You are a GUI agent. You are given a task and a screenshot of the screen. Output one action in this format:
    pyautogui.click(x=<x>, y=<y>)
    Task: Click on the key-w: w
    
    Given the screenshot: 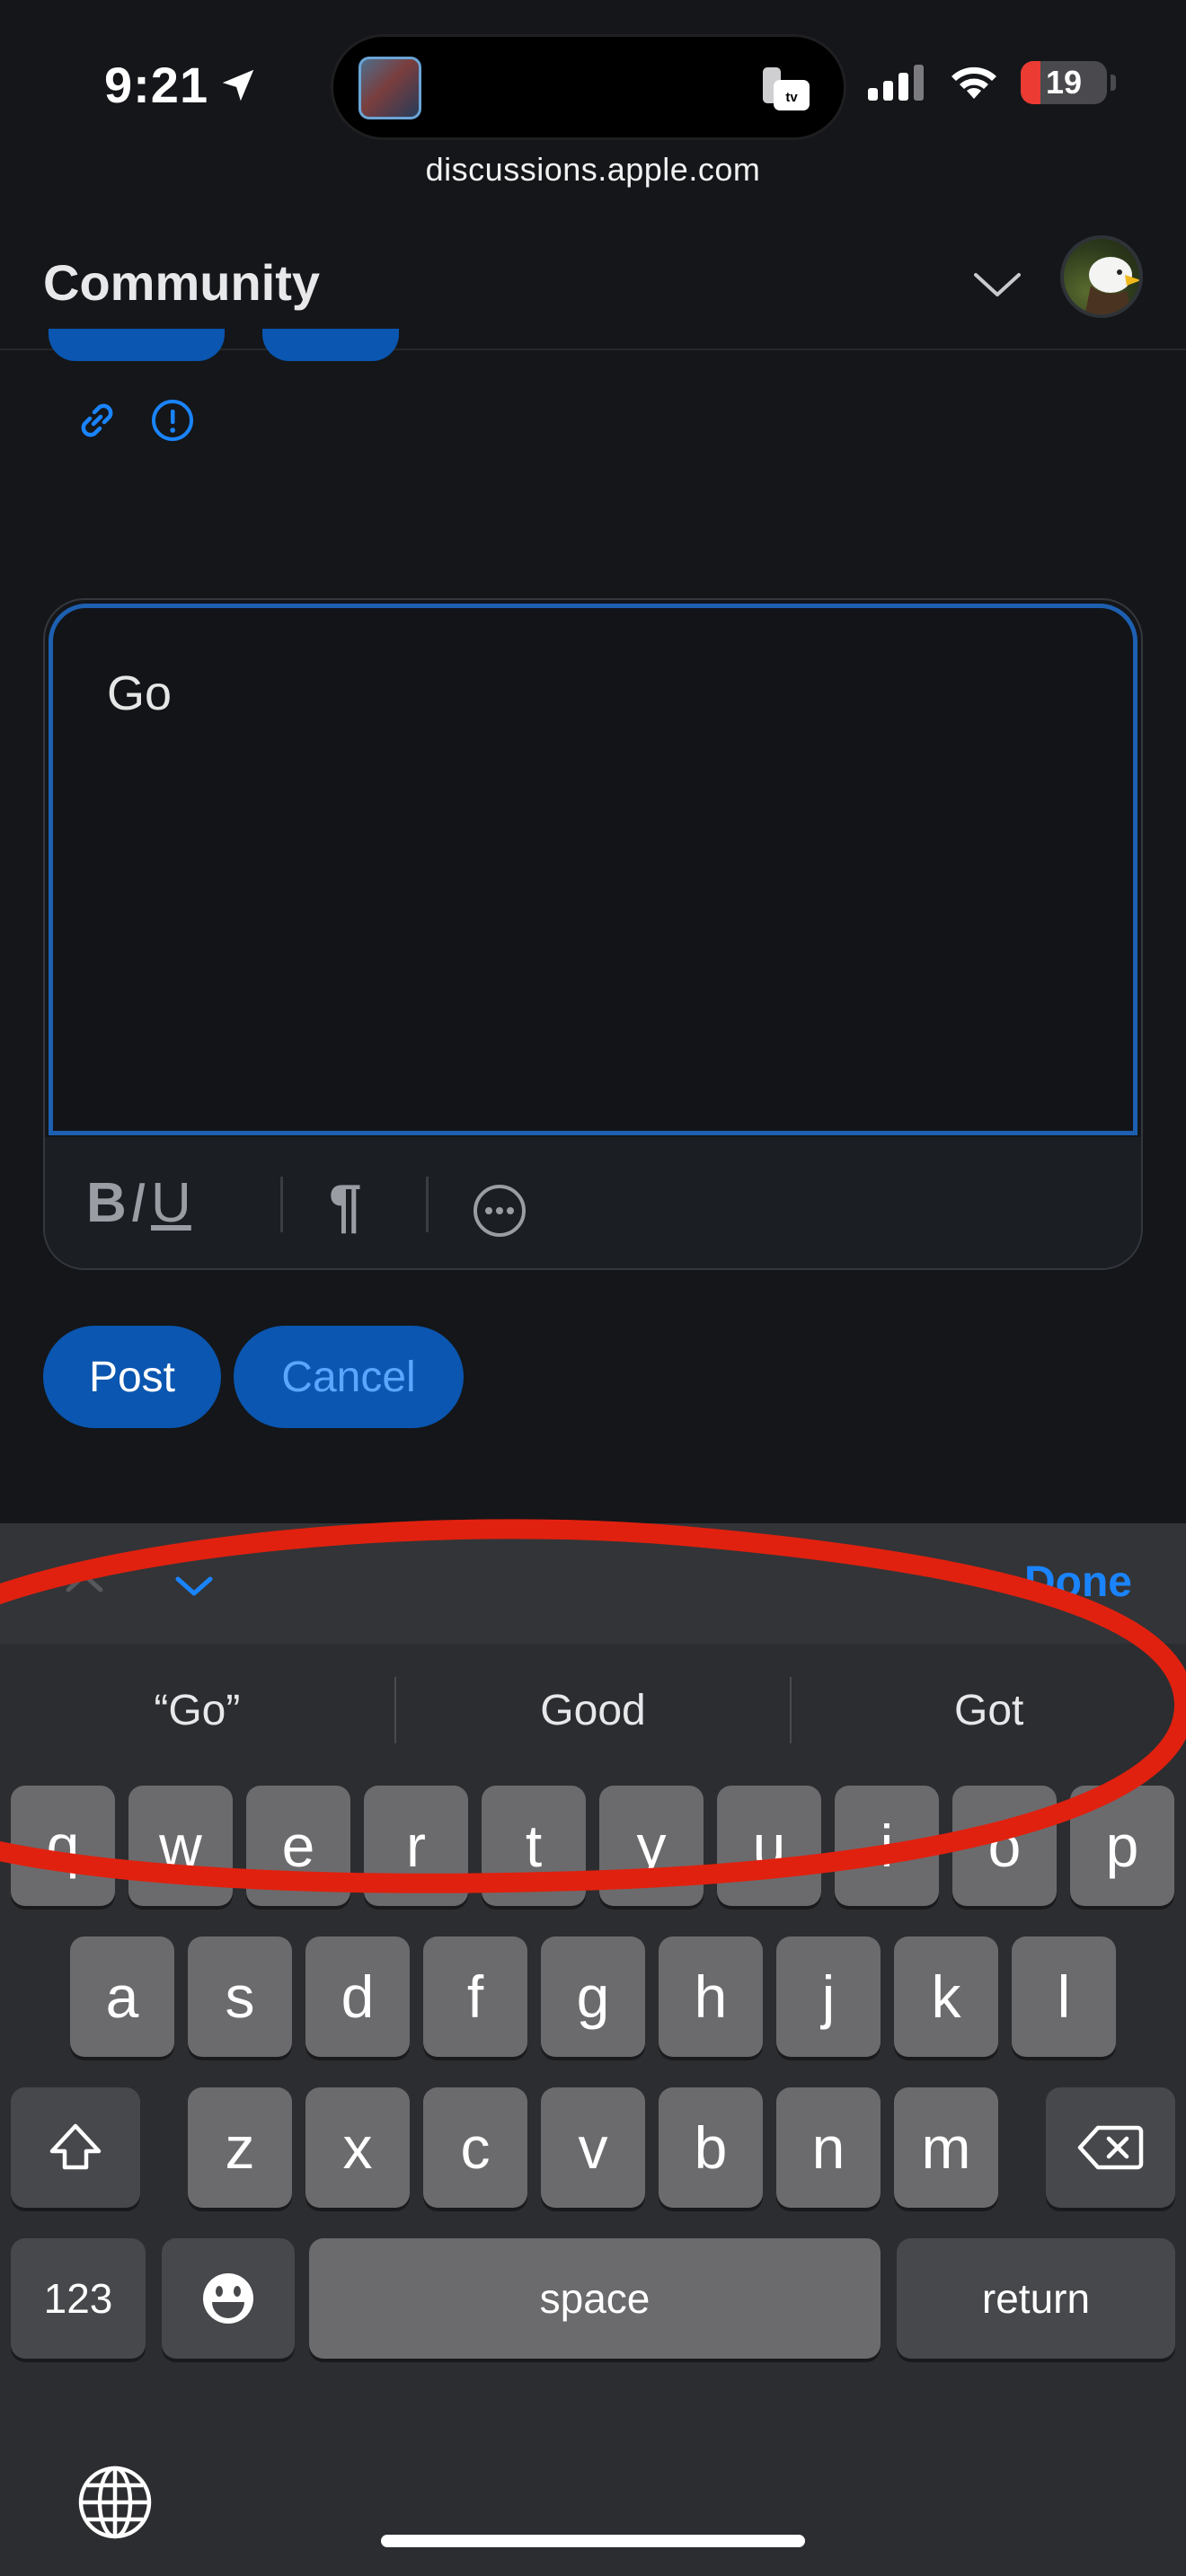 What is the action you would take?
    pyautogui.click(x=180, y=1846)
    